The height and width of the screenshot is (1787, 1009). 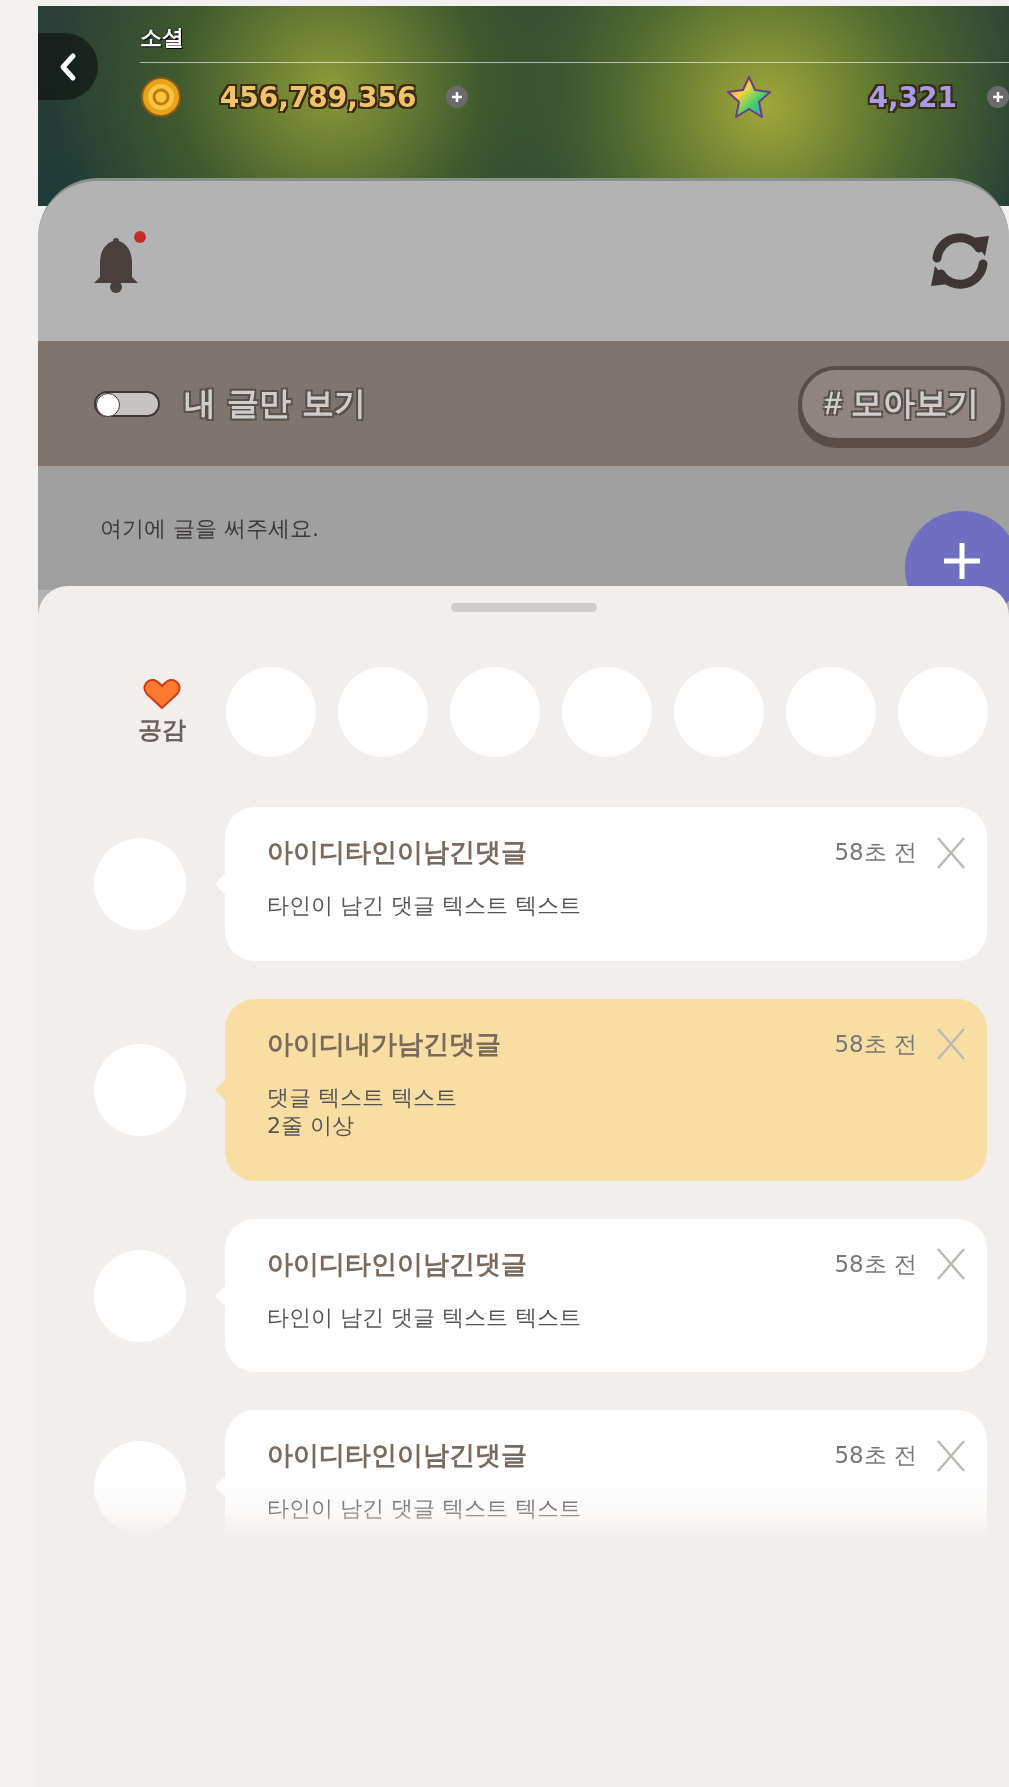 What do you see at coordinates (160, 97) in the screenshot?
I see `coin-icon` at bounding box center [160, 97].